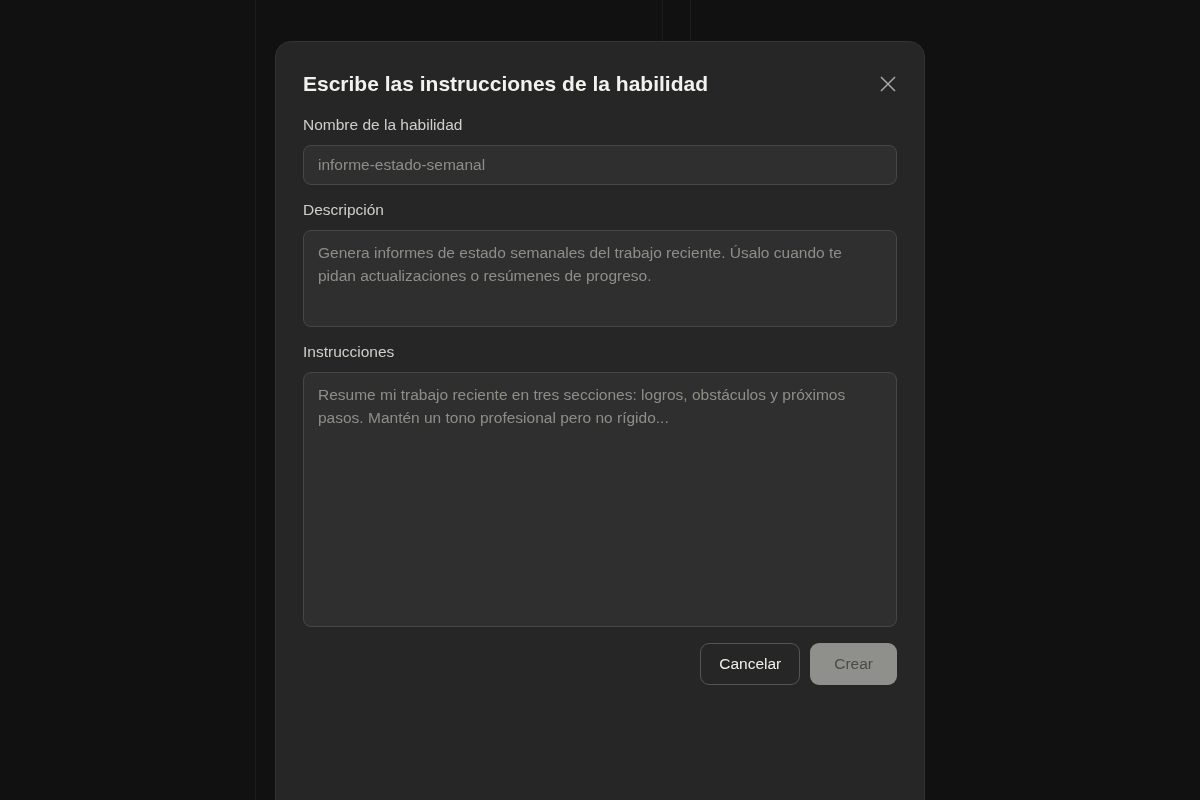 The width and height of the screenshot is (1200, 800). I want to click on field-label: Instrucciones, so click(349, 352).